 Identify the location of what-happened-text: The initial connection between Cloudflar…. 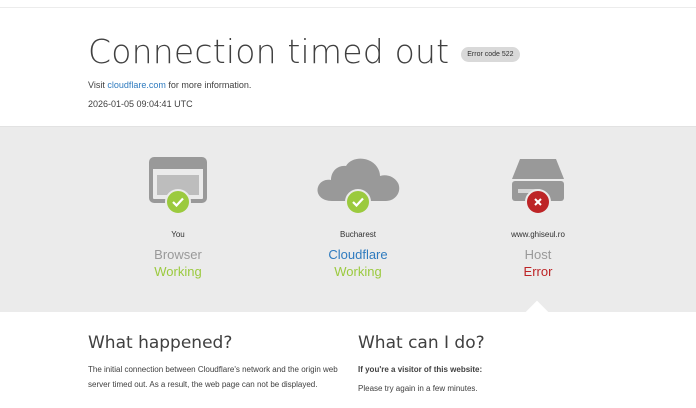
(213, 377).